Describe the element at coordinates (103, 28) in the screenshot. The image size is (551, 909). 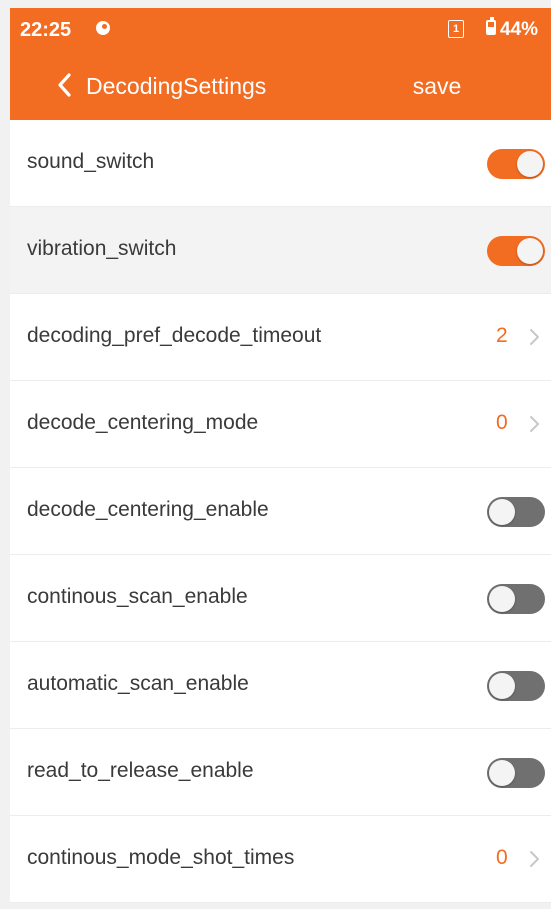
I see `notification-app-icon` at that location.